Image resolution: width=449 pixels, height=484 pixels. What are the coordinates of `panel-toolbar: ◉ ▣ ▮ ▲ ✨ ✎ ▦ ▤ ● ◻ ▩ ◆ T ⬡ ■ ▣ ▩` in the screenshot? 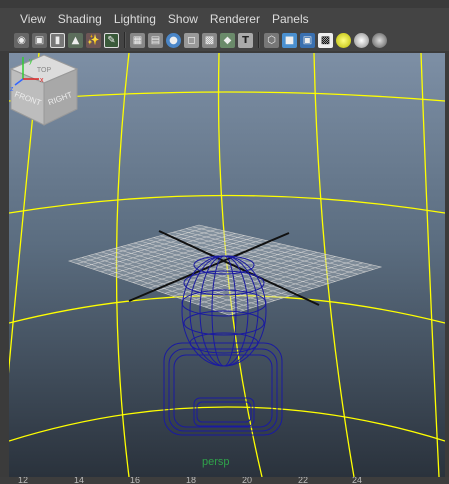 It's located at (224, 40).